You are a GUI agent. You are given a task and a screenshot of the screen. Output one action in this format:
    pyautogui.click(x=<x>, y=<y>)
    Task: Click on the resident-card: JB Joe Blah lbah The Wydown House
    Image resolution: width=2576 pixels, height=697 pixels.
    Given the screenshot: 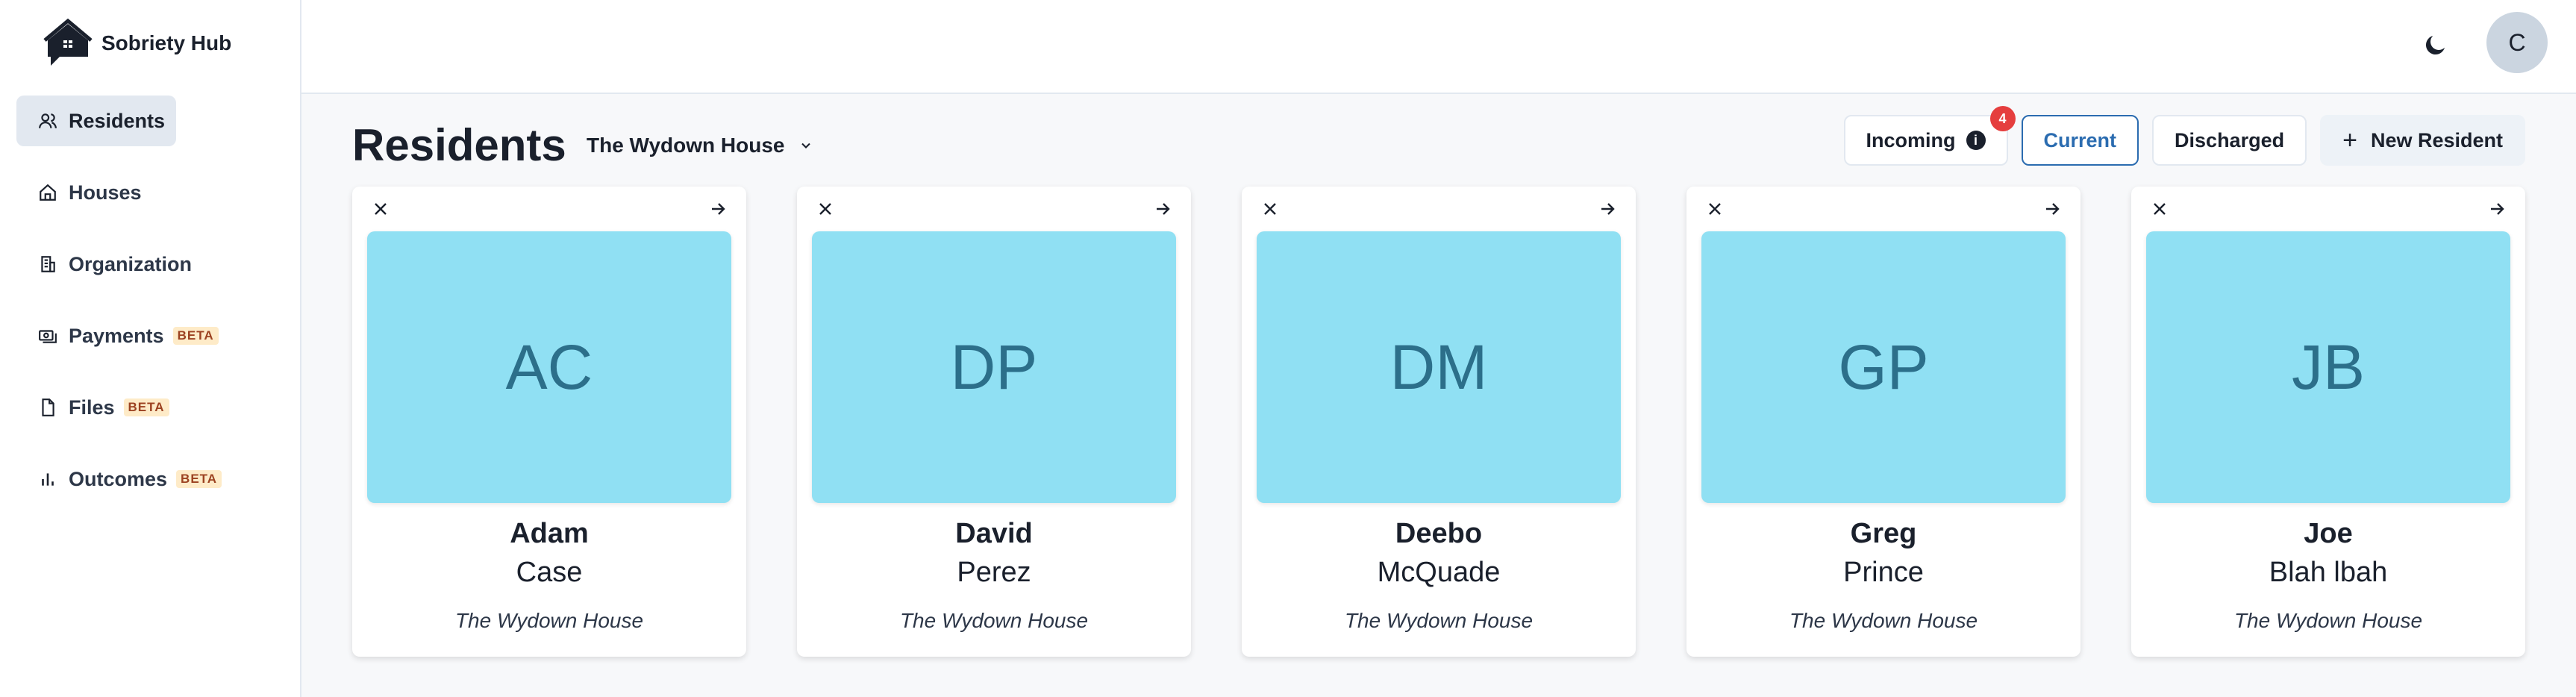 What is the action you would take?
    pyautogui.click(x=2328, y=422)
    